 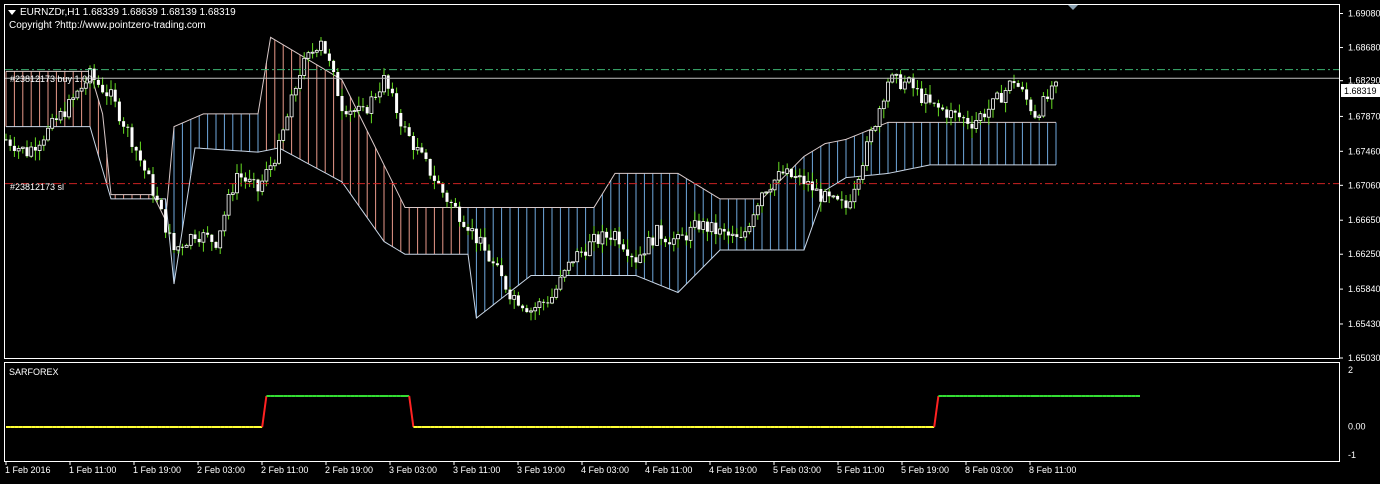 What do you see at coordinates (12, 12) in the screenshot?
I see `triangle-down-icon` at bounding box center [12, 12].